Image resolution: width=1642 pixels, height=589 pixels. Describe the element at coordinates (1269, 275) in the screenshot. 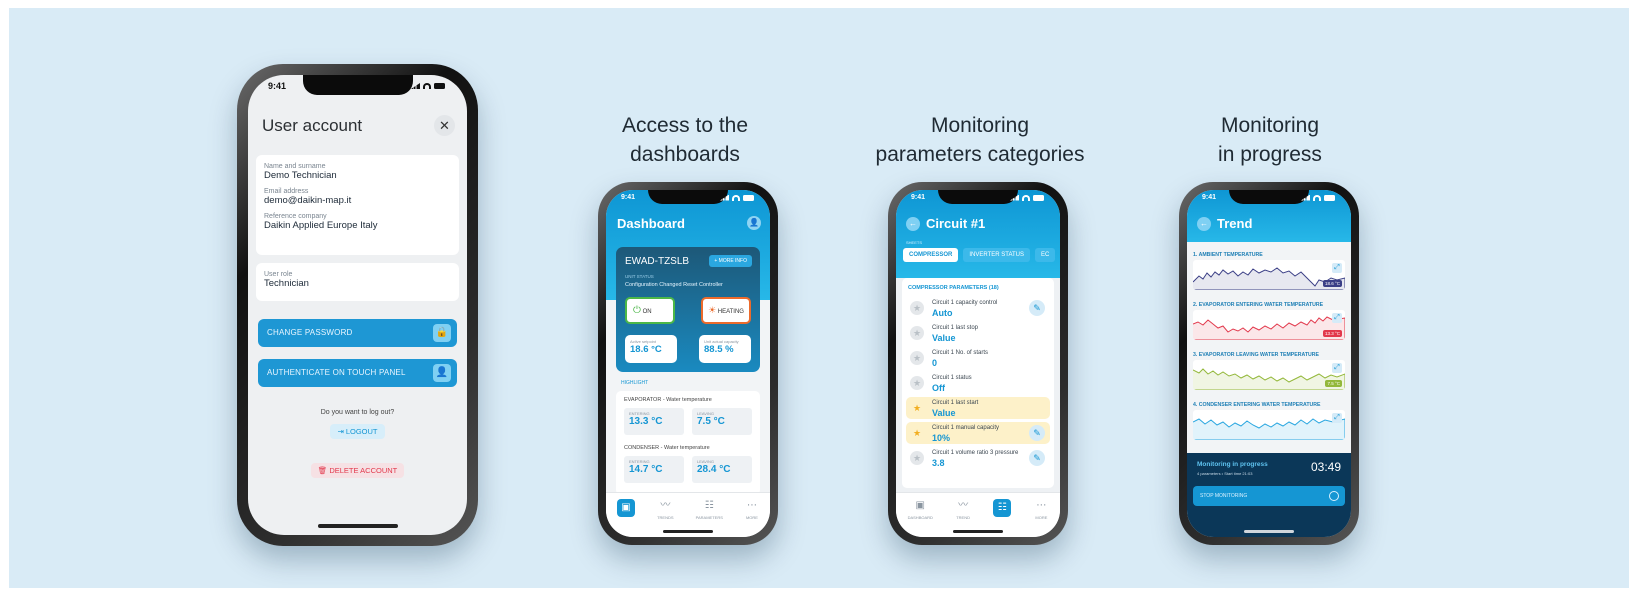

I see `trend-chart: ⤢ 18.6 °C` at that location.